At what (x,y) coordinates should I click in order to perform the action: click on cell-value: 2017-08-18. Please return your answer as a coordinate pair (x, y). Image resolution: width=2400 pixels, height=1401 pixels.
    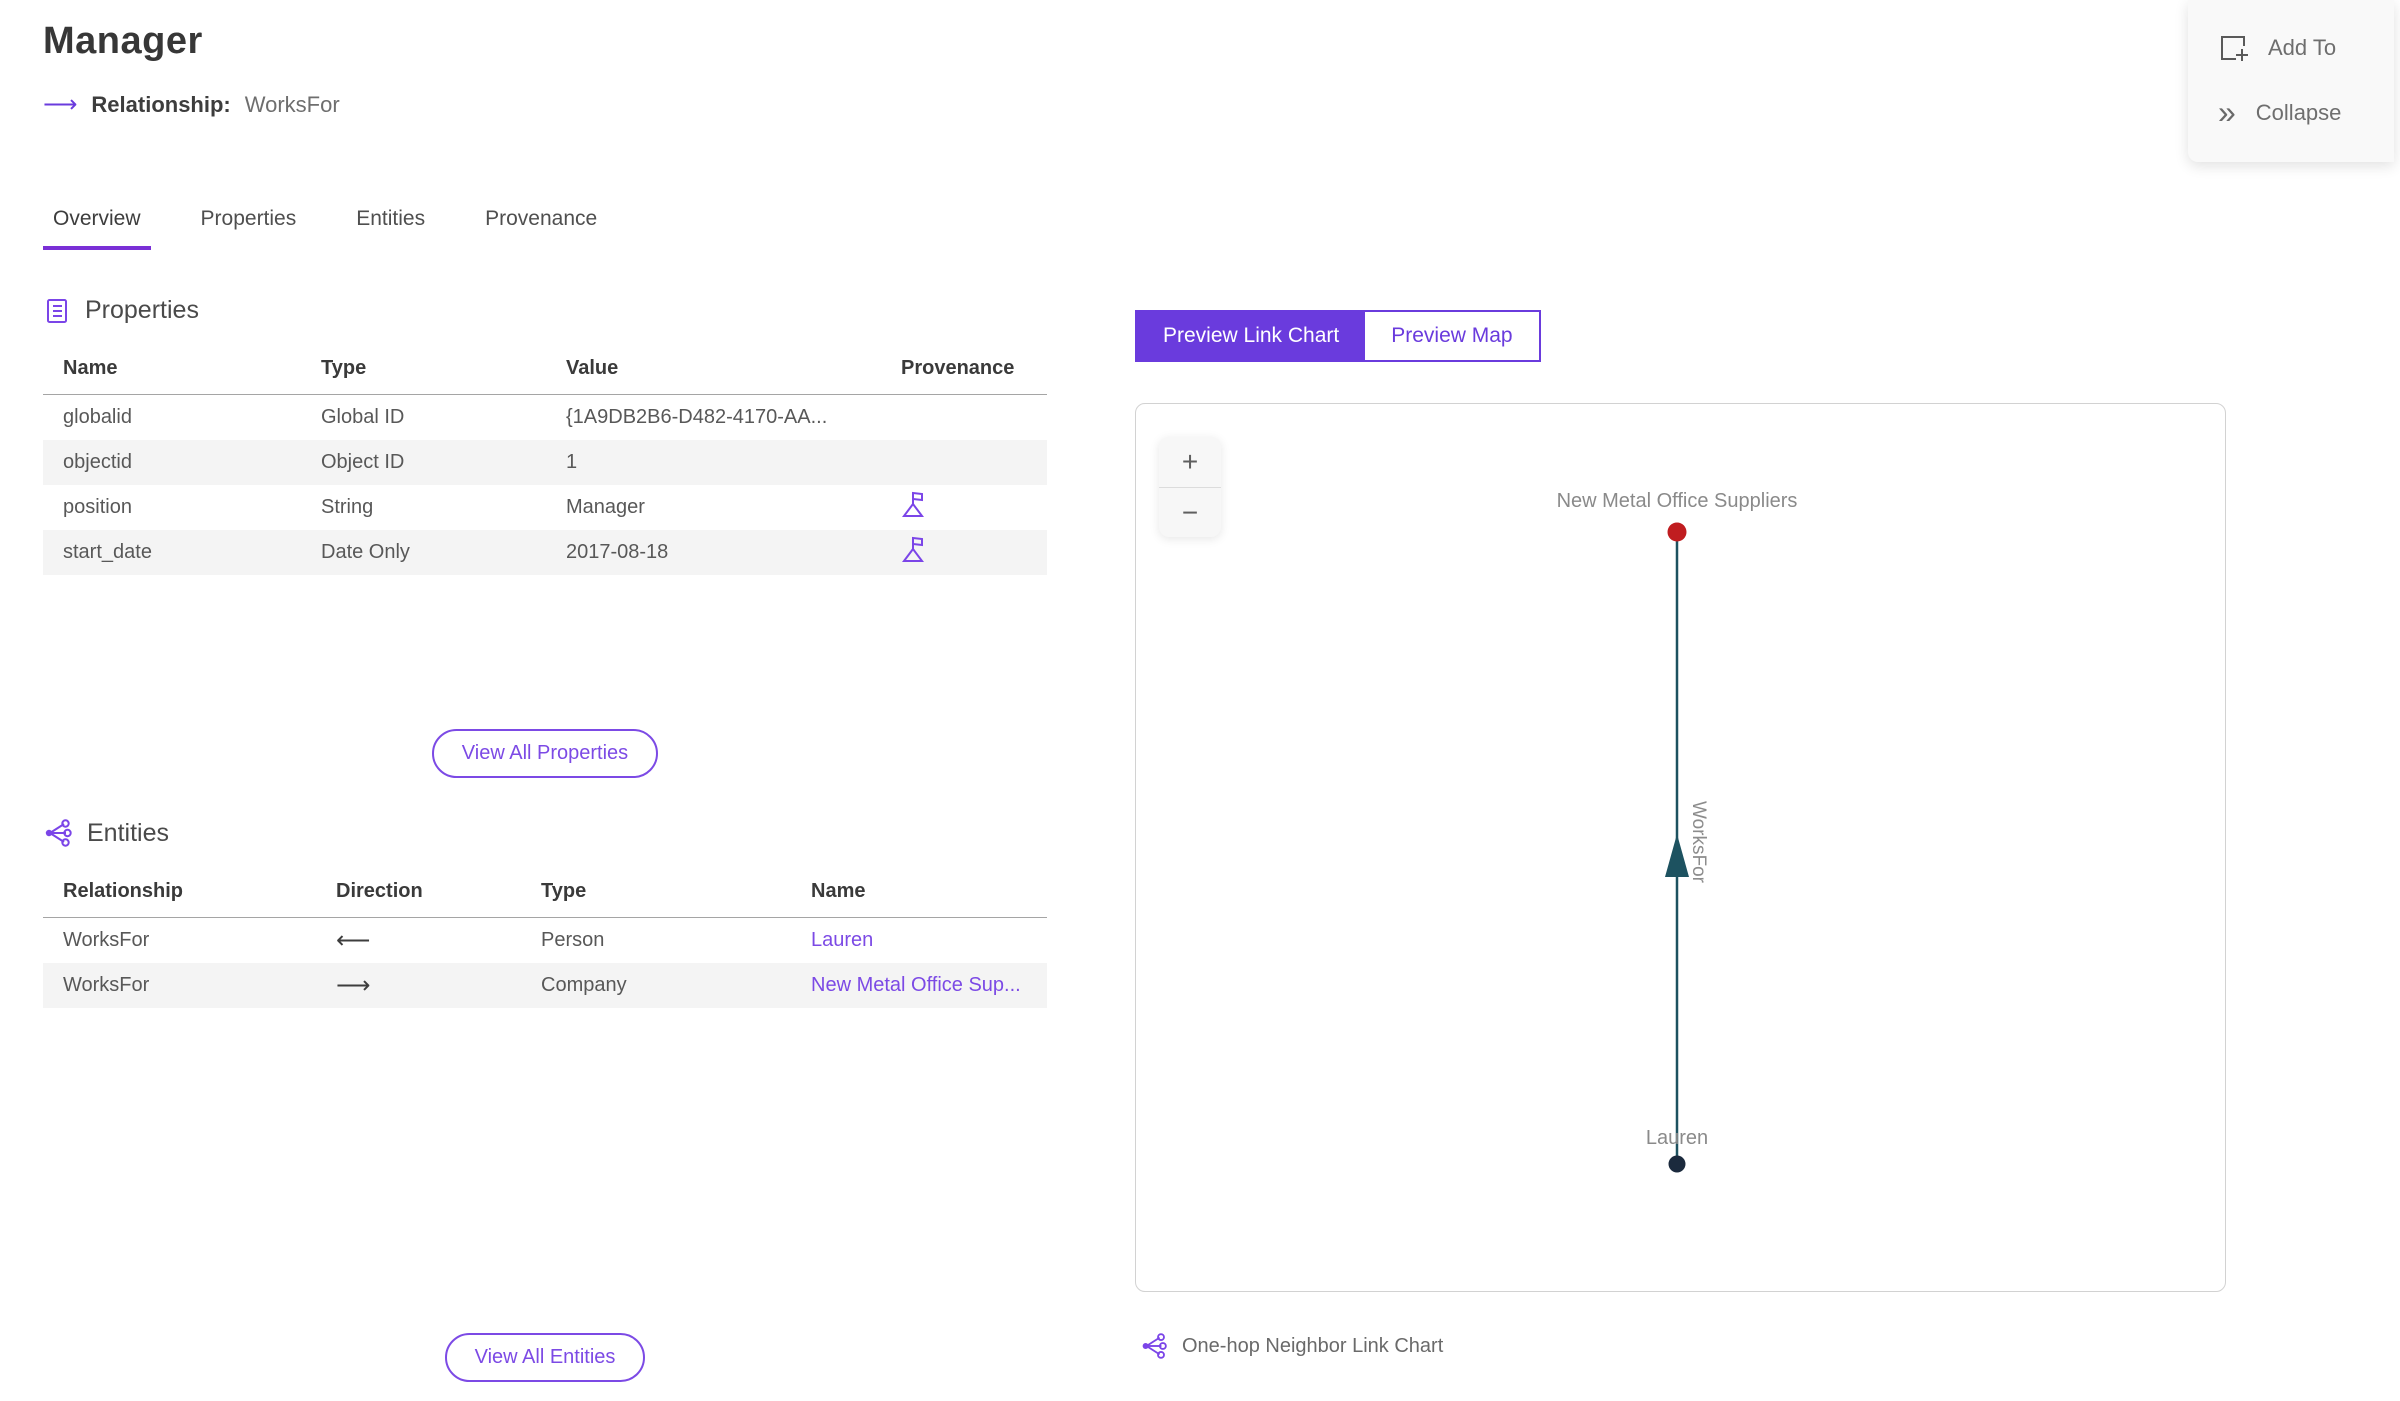
    Looking at the image, I should click on (617, 551).